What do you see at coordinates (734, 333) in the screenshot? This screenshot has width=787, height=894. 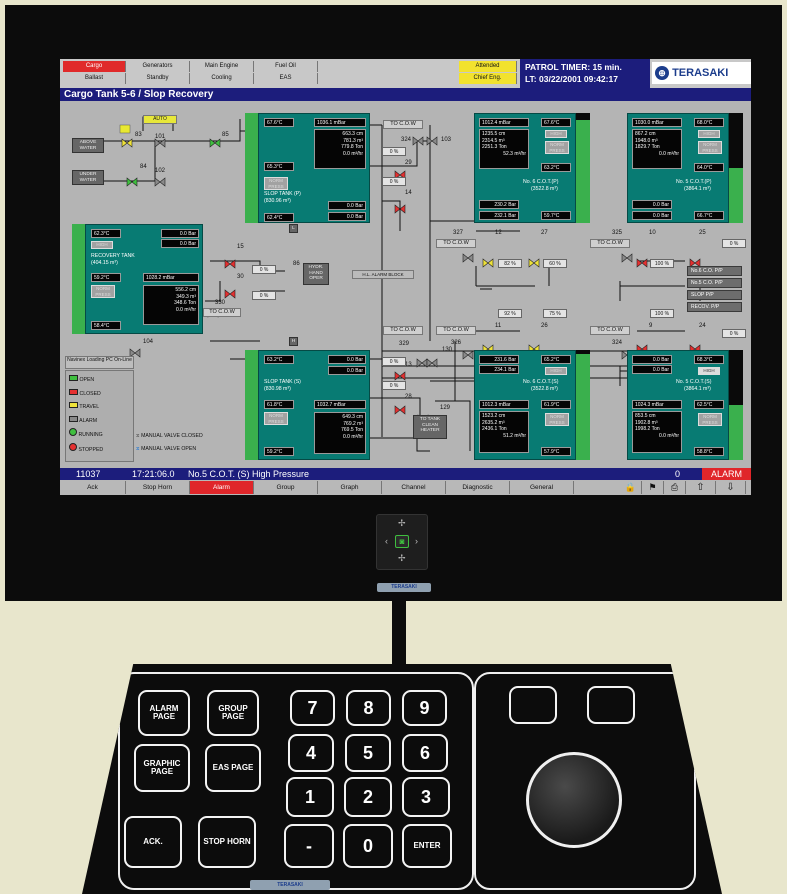 I see `pct-24: 0 %` at bounding box center [734, 333].